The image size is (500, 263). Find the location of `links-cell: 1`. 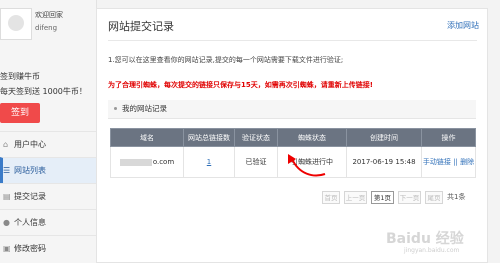

links-cell: 1 is located at coordinates (209, 162).